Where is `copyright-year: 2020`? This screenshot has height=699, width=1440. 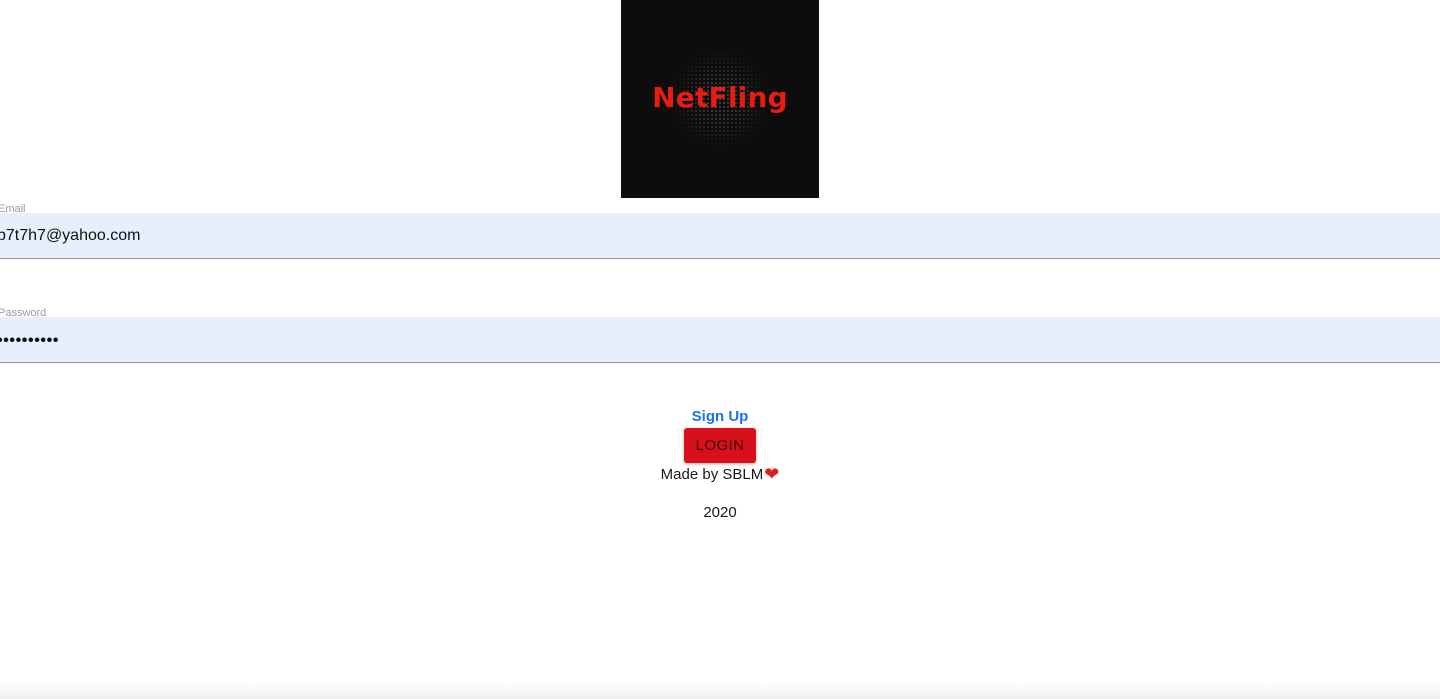 copyright-year: 2020 is located at coordinates (720, 512).